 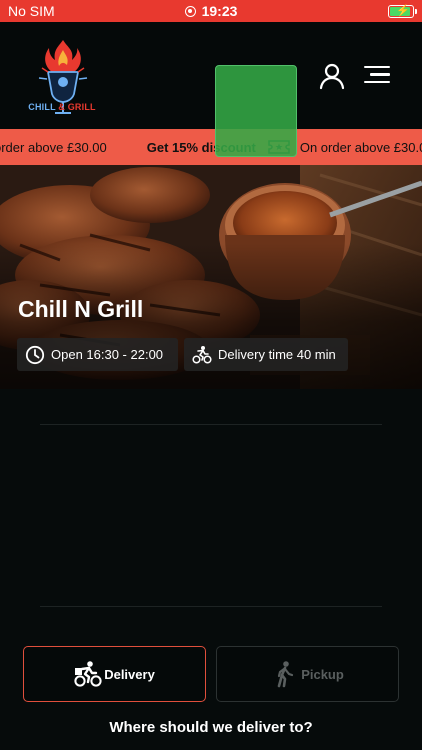 I want to click on charging-icon: ⚡, so click(x=403, y=10).